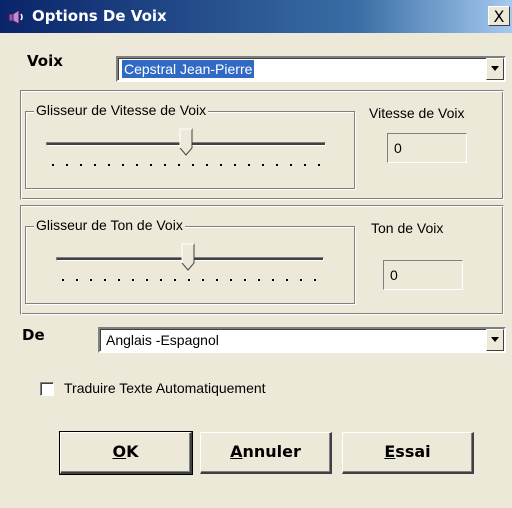  Describe the element at coordinates (121, 110) in the screenshot. I see `speed-group-label: Glisseur de Vitesse de Voix` at that location.